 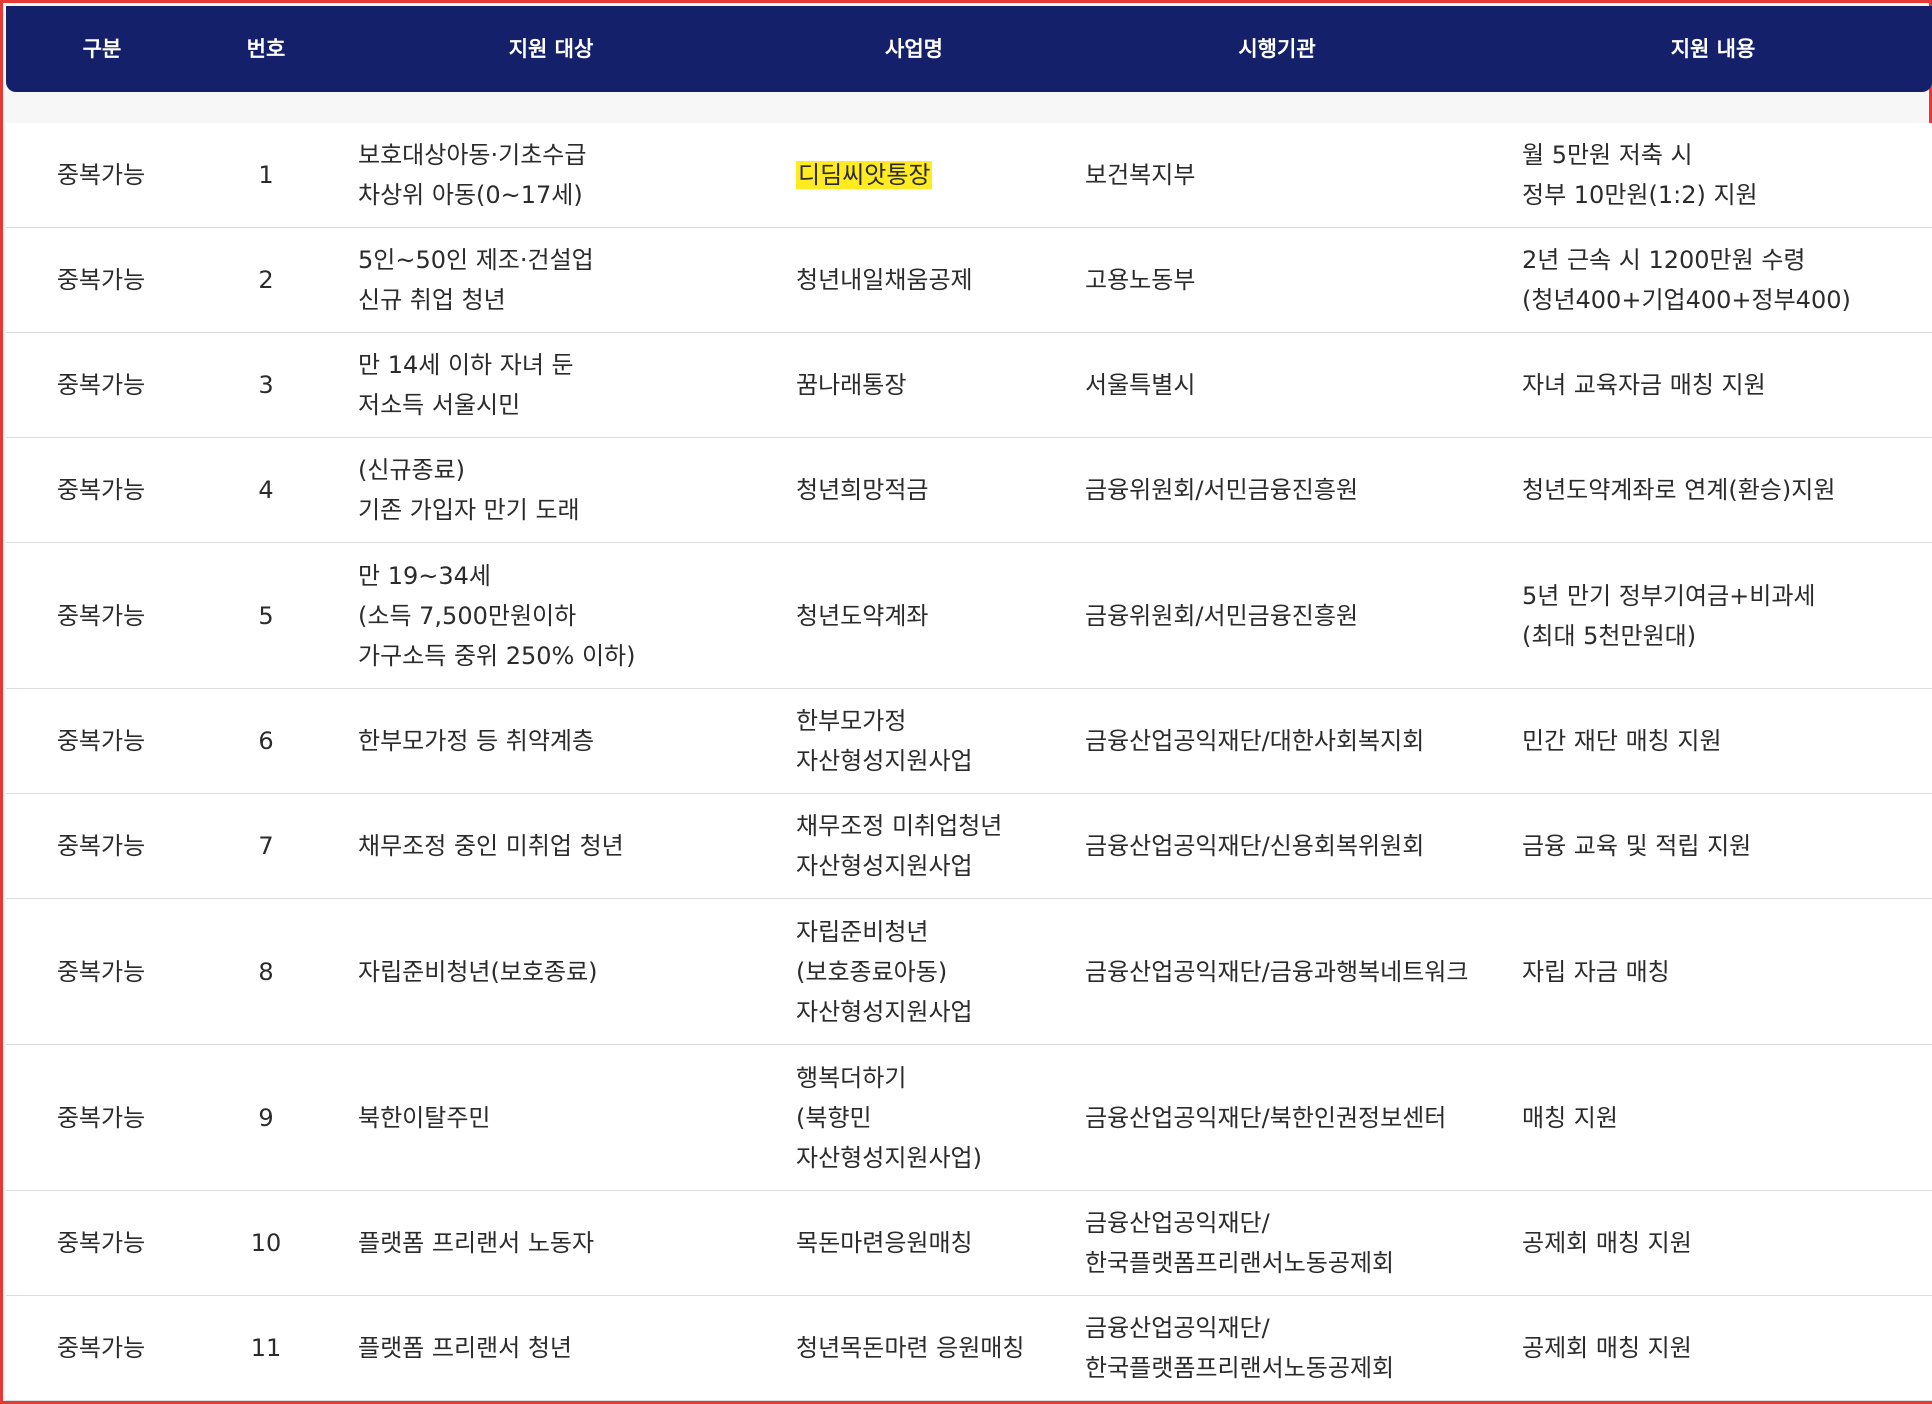 I want to click on cell-program-line: 자산형성지원사업, so click(x=884, y=761).